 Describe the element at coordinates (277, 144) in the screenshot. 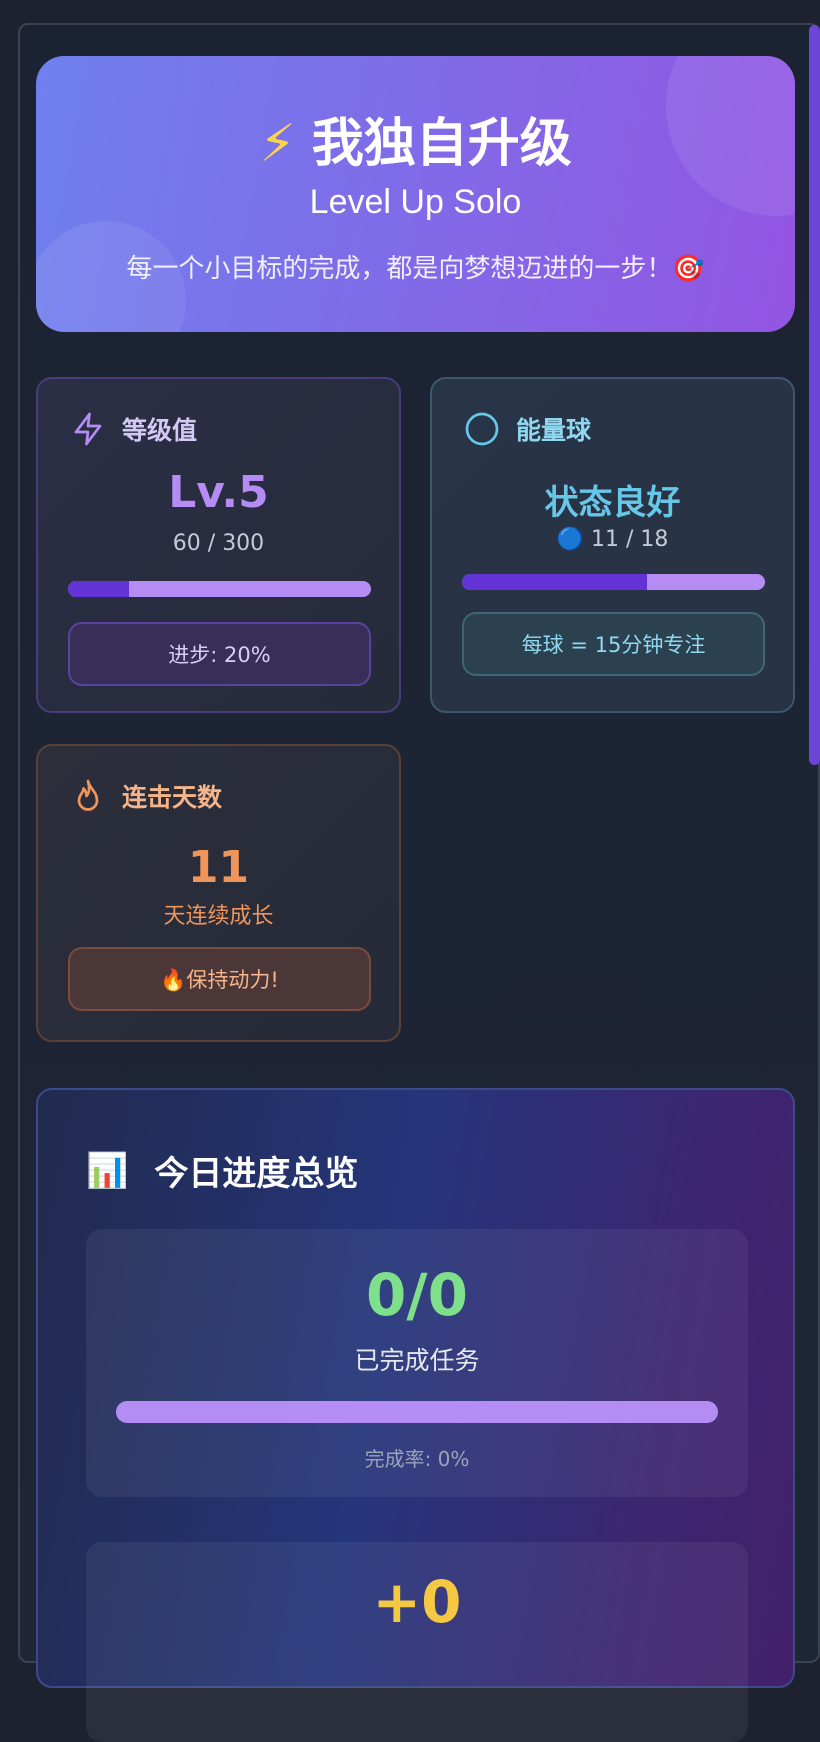

I see `lightning-icon: ⚡` at that location.